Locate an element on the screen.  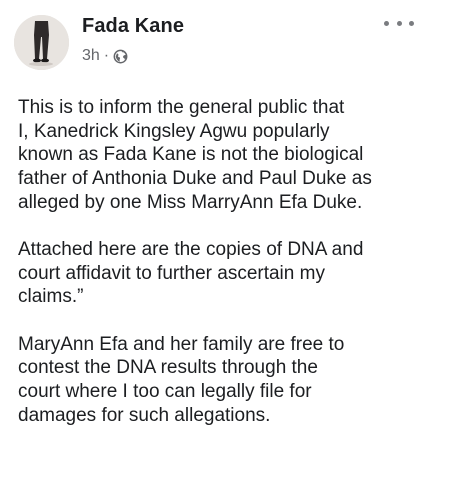
more-options-icon is located at coordinates (386, 23).